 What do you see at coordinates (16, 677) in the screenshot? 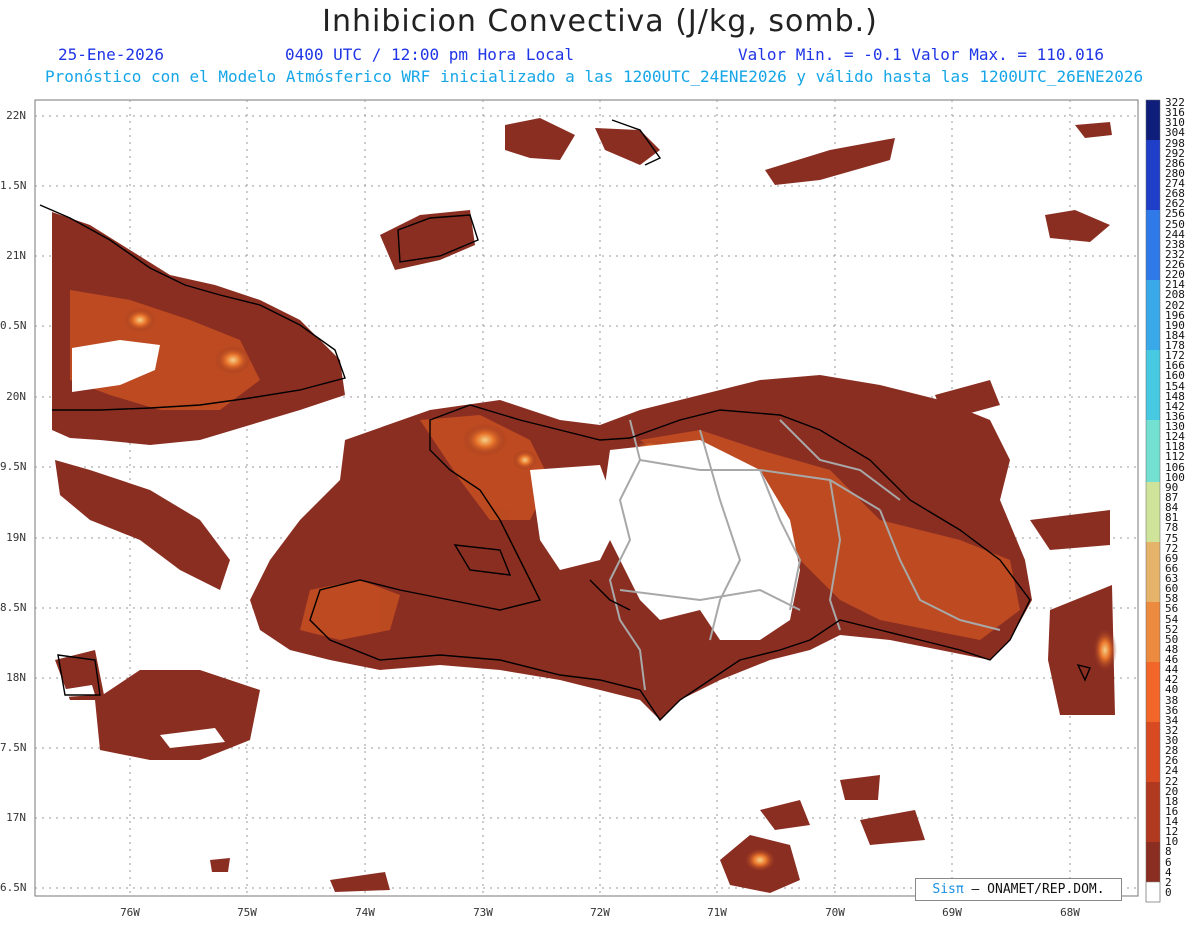
I see `lat-label: 18N` at bounding box center [16, 677].